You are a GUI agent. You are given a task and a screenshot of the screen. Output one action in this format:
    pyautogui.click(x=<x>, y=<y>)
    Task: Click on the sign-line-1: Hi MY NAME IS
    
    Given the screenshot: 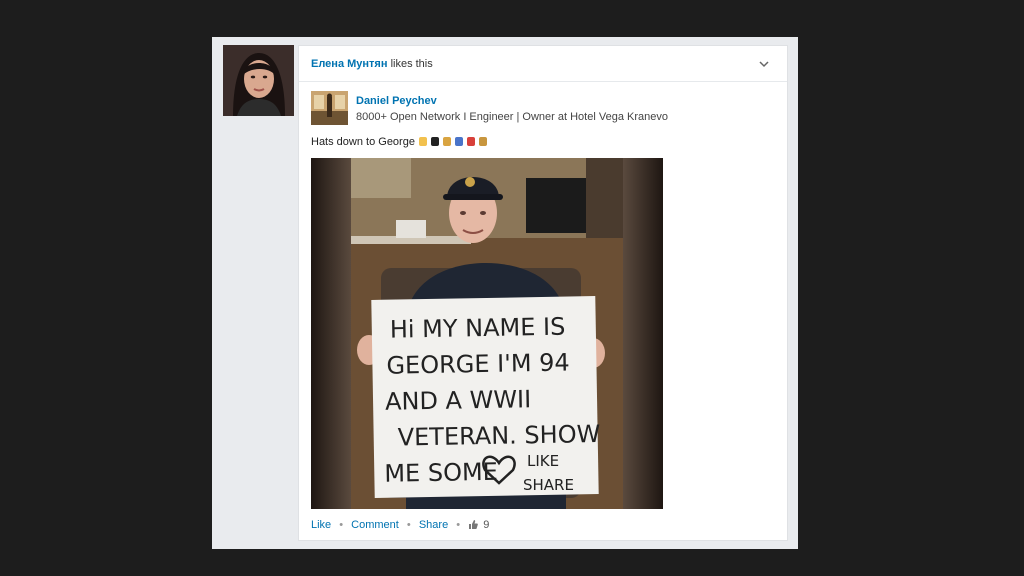 What is the action you would take?
    pyautogui.click(x=478, y=328)
    